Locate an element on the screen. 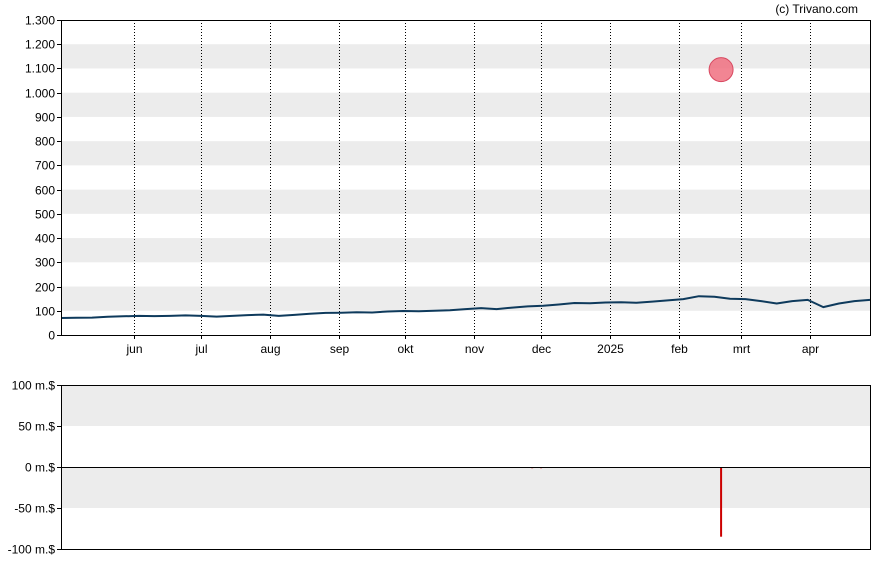  y-tick-label: 0 is located at coordinates (51, 336).